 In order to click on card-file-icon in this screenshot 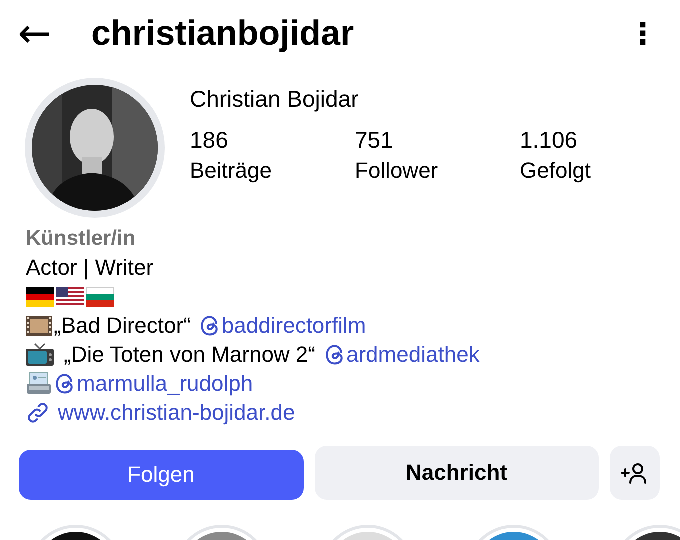, I will do `click(39, 384)`.